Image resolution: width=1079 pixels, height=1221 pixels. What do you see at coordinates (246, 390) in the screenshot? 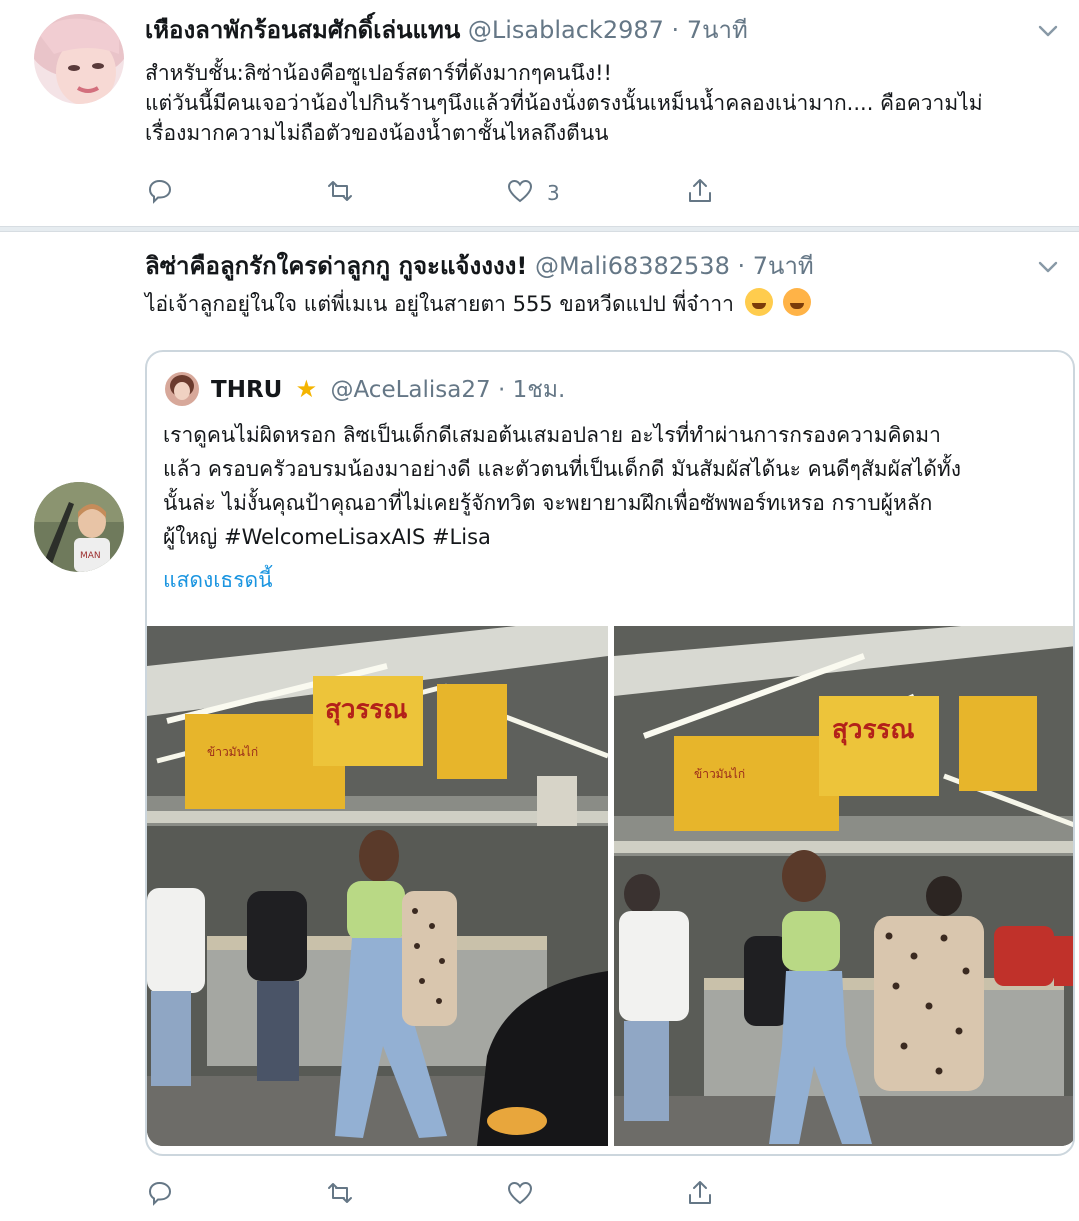
I see `quote-display-name: THRU` at bounding box center [246, 390].